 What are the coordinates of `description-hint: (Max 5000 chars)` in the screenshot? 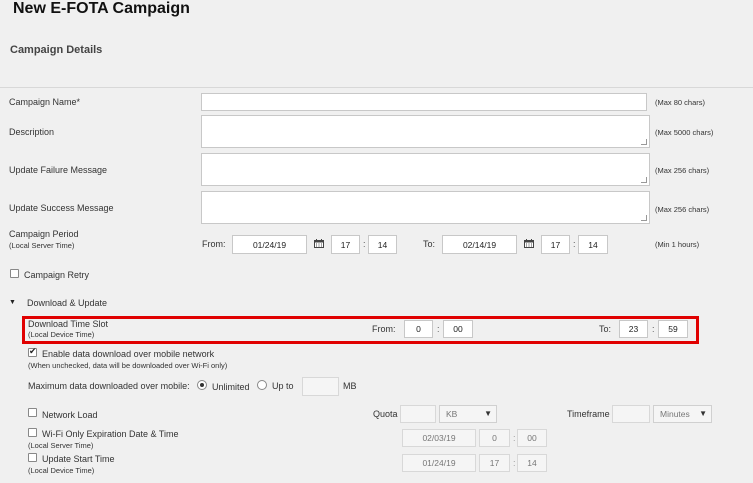 It's located at (684, 132).